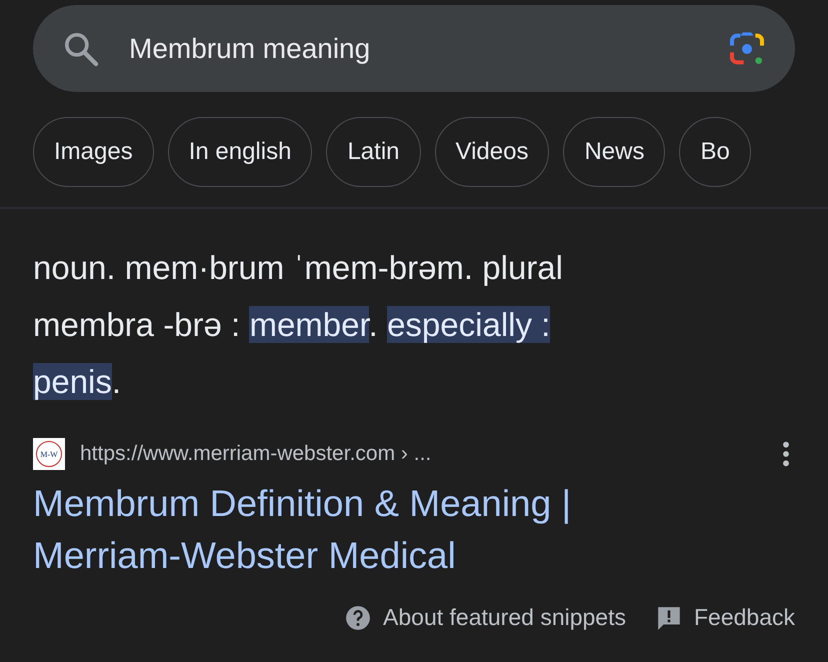 The image size is (828, 662). Describe the element at coordinates (715, 152) in the screenshot. I see `filter-chip: Bo` at that location.